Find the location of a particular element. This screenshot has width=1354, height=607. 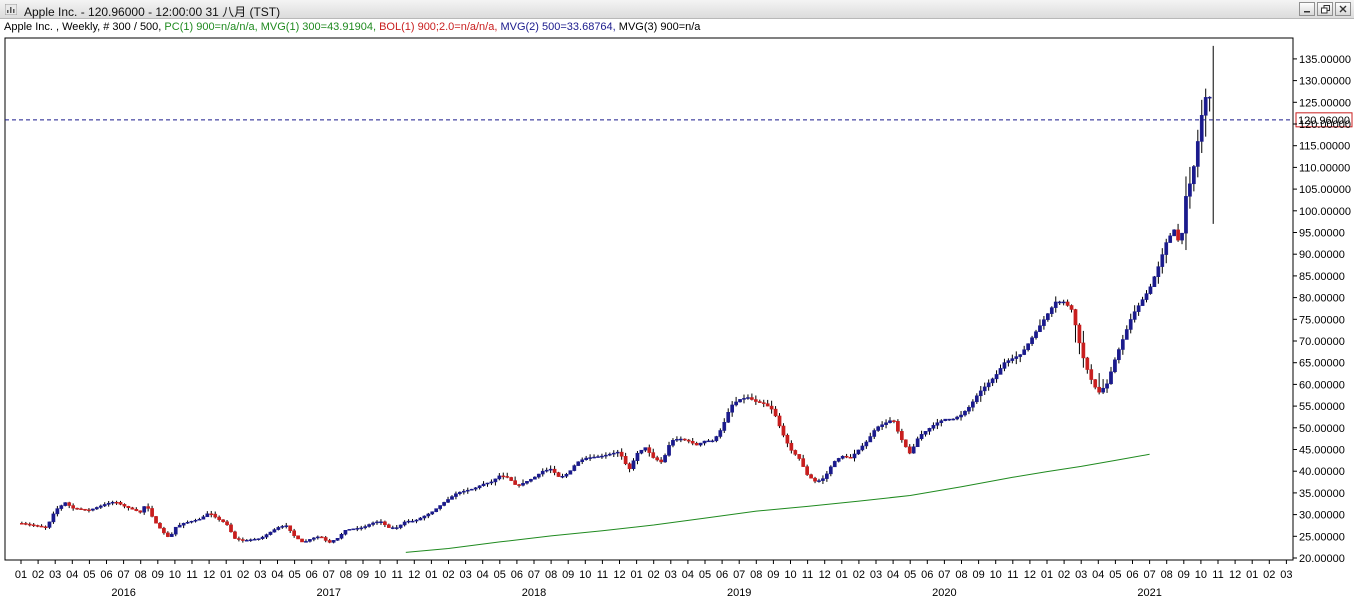

y-tick-label: 20.00000 is located at coordinates (1322, 559).